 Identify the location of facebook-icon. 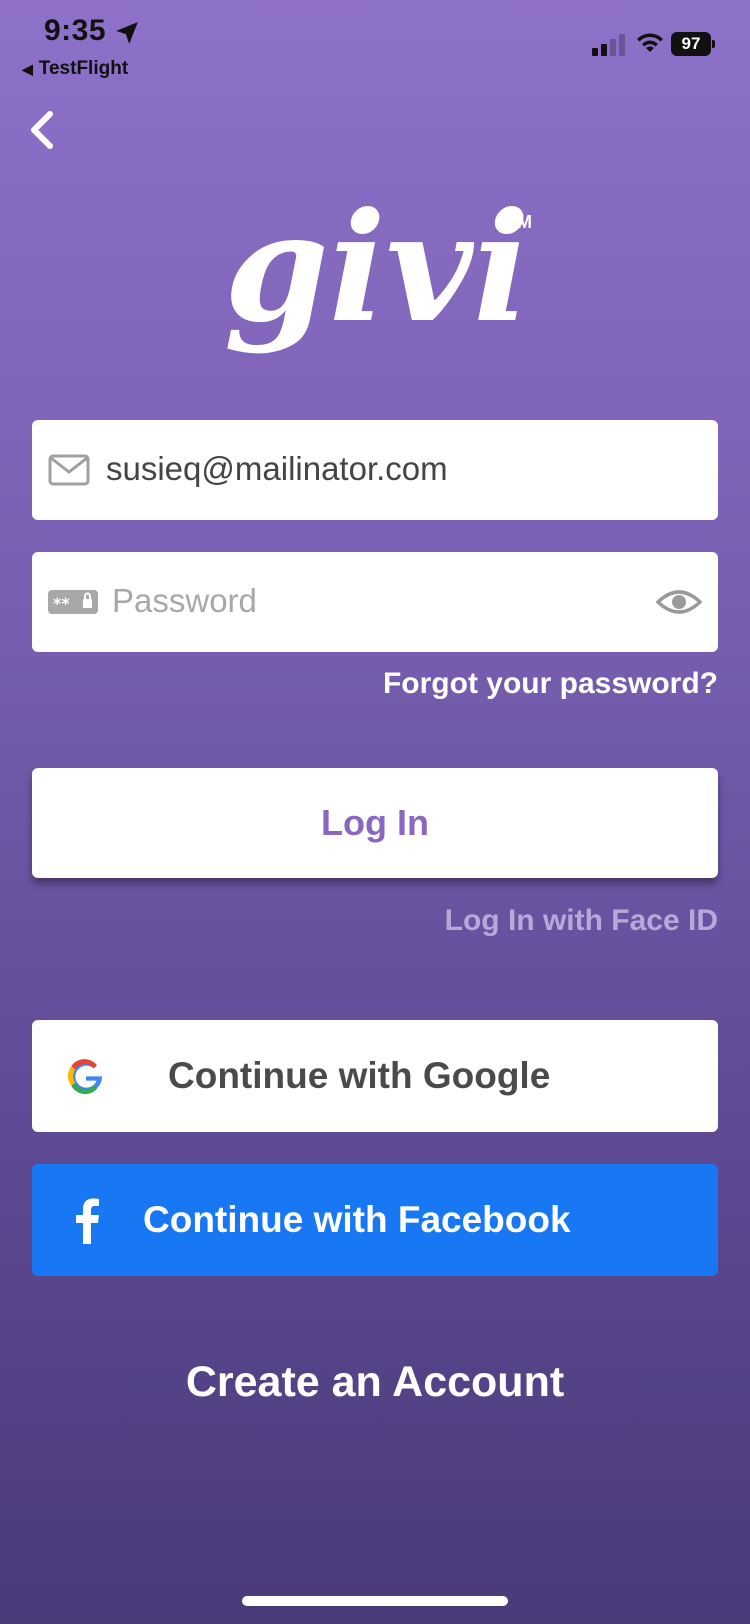
(87, 1221).